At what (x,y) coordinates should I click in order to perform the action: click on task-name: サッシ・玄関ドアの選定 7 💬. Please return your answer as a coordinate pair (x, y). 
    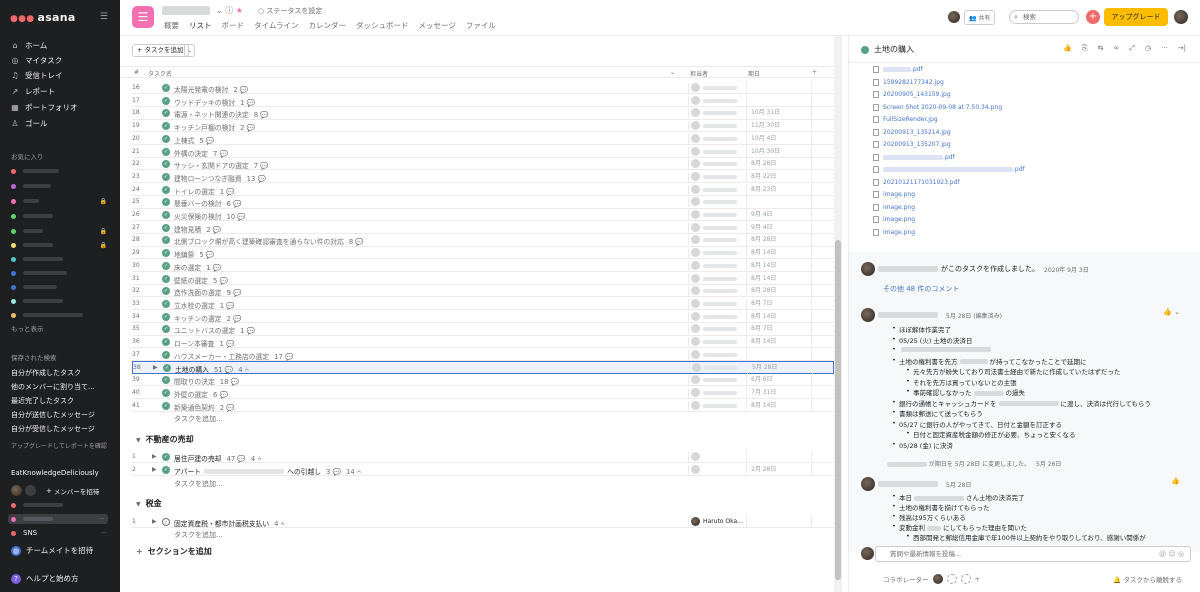
    Looking at the image, I should click on (221, 165).